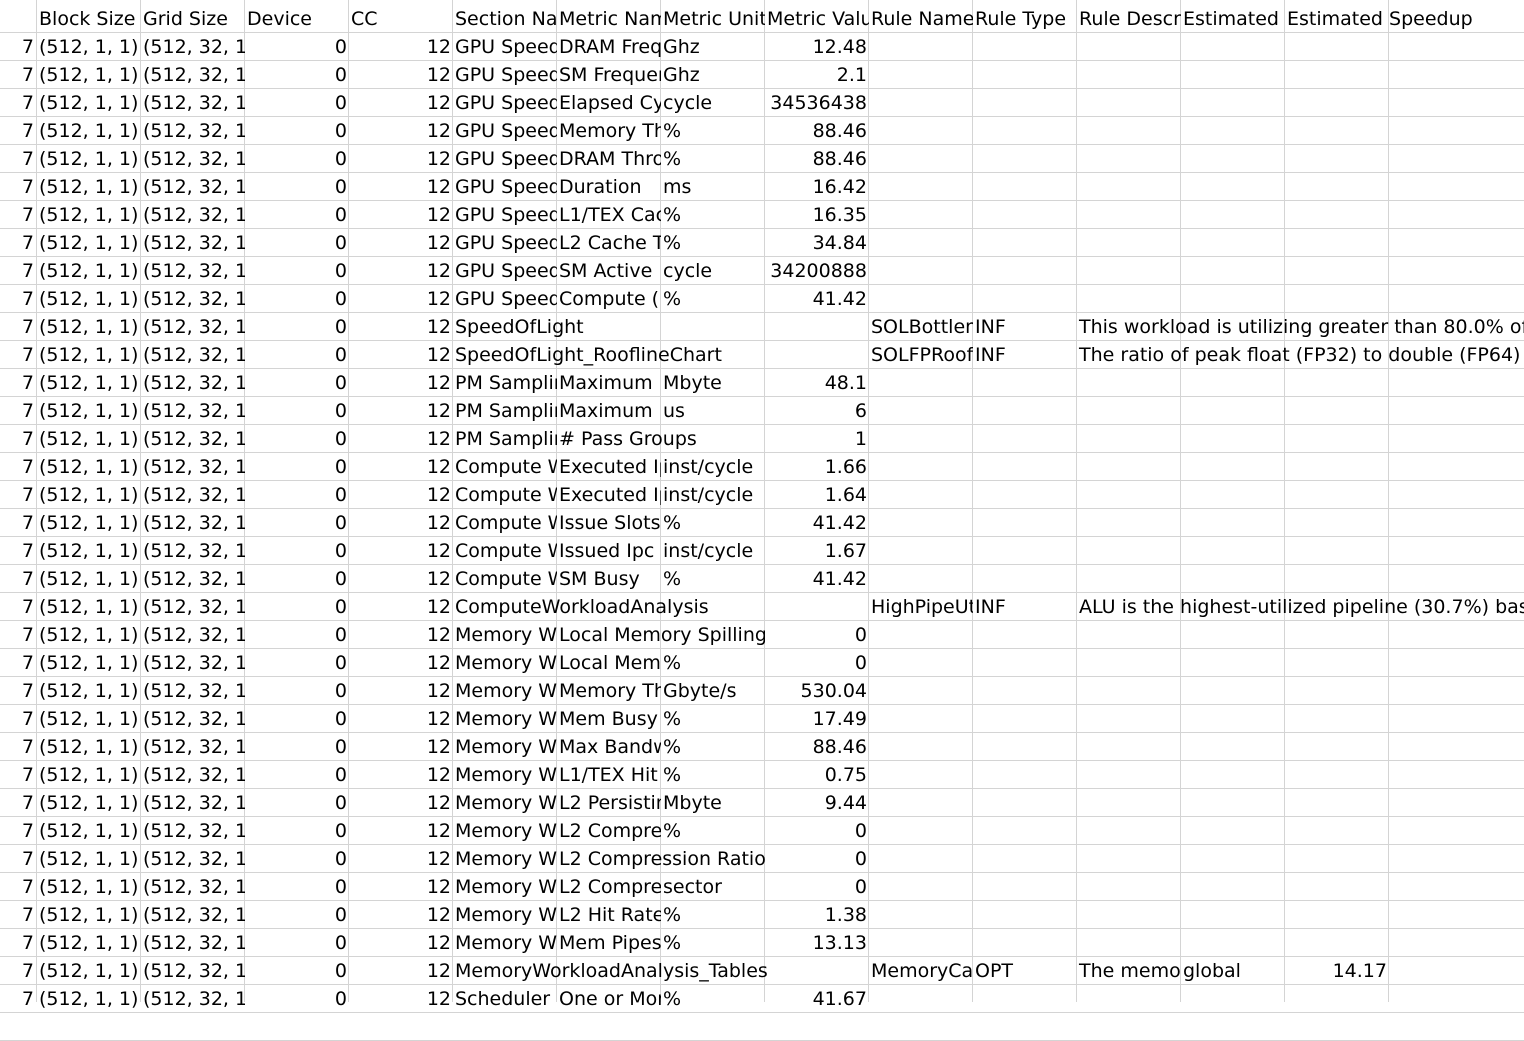  I want to click on table-cell: 1.64, so click(817, 495).